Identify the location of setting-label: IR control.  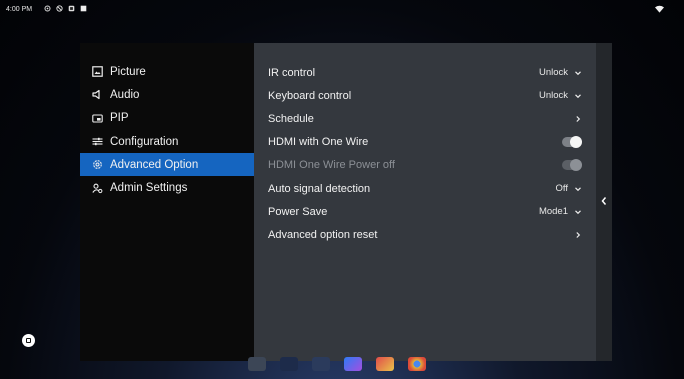
(292, 72).